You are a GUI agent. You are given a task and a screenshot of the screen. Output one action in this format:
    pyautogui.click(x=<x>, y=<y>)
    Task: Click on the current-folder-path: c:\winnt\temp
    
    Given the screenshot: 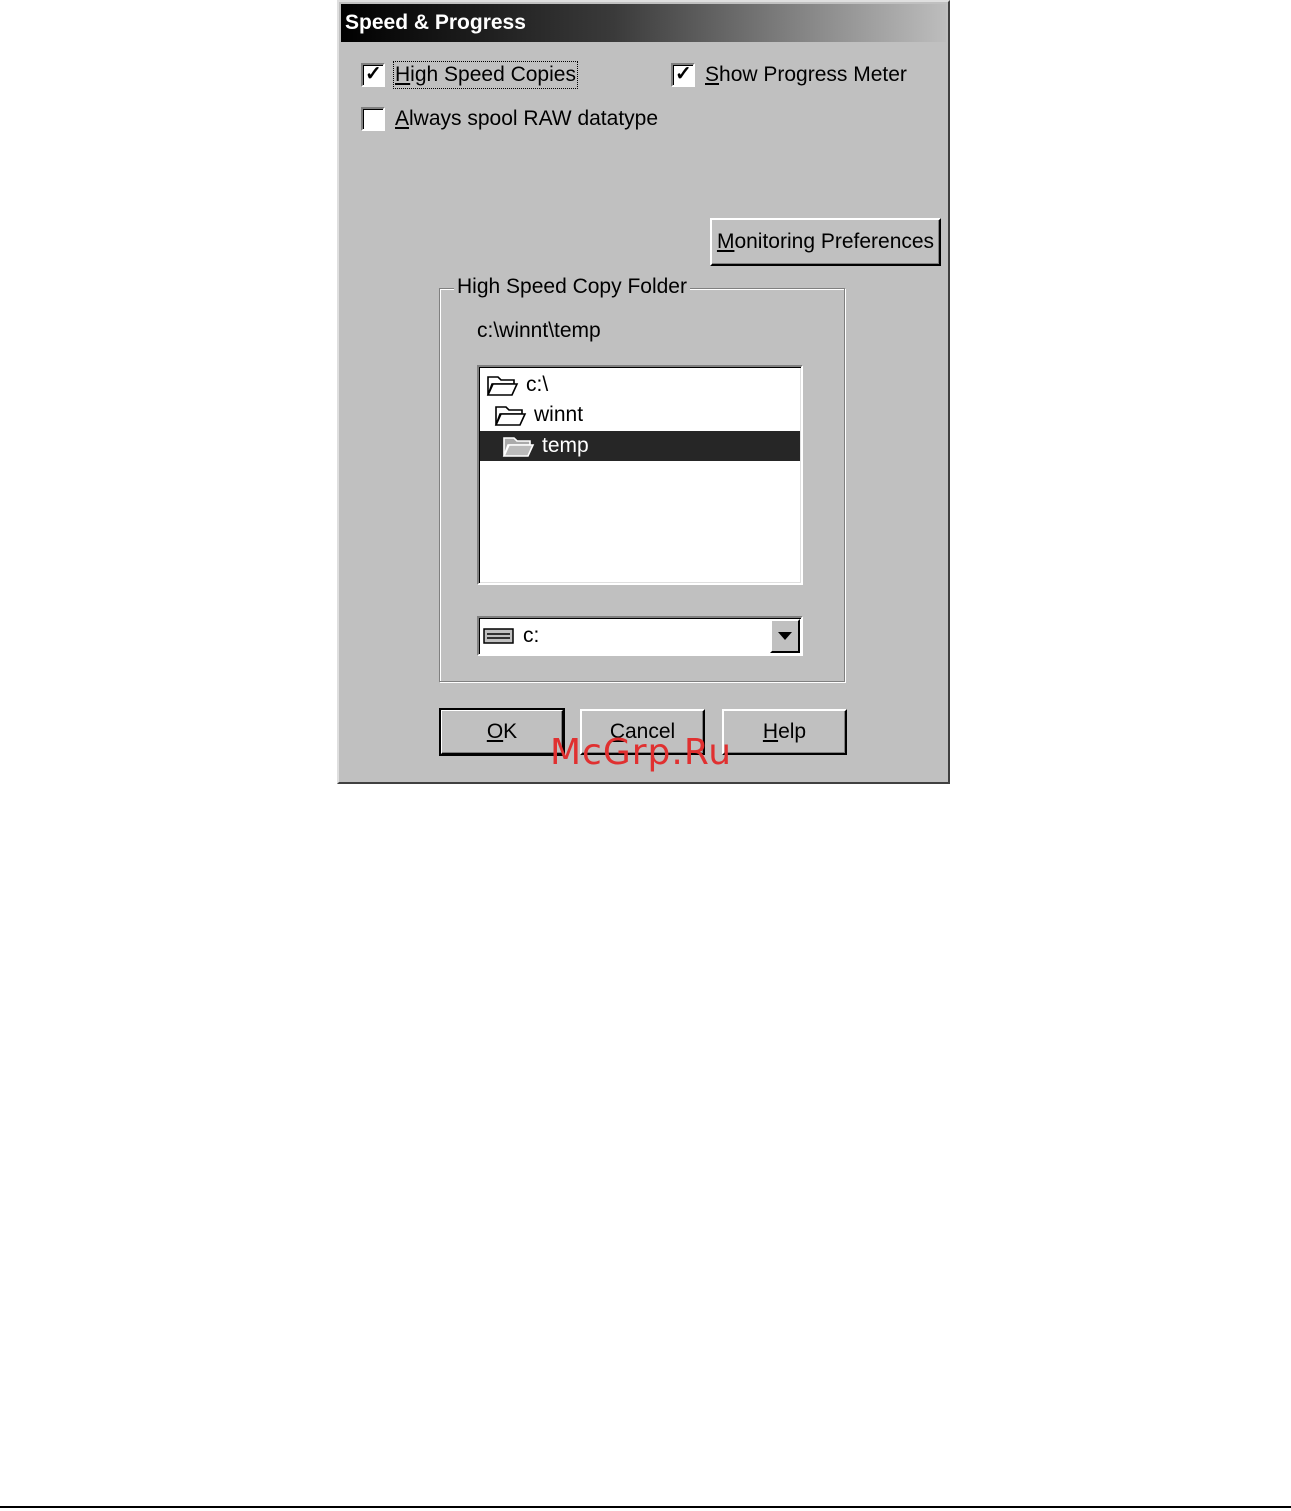 What is the action you would take?
    pyautogui.click(x=539, y=330)
    